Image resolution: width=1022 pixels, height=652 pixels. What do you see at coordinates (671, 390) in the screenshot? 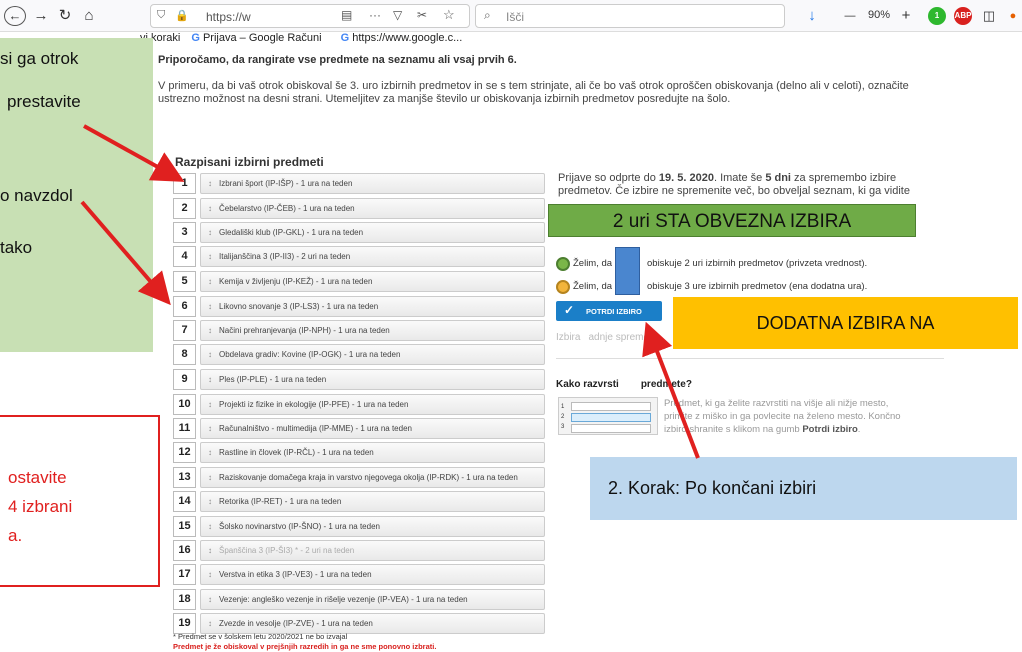
I see `arrow-to-confirm-button` at bounding box center [671, 390].